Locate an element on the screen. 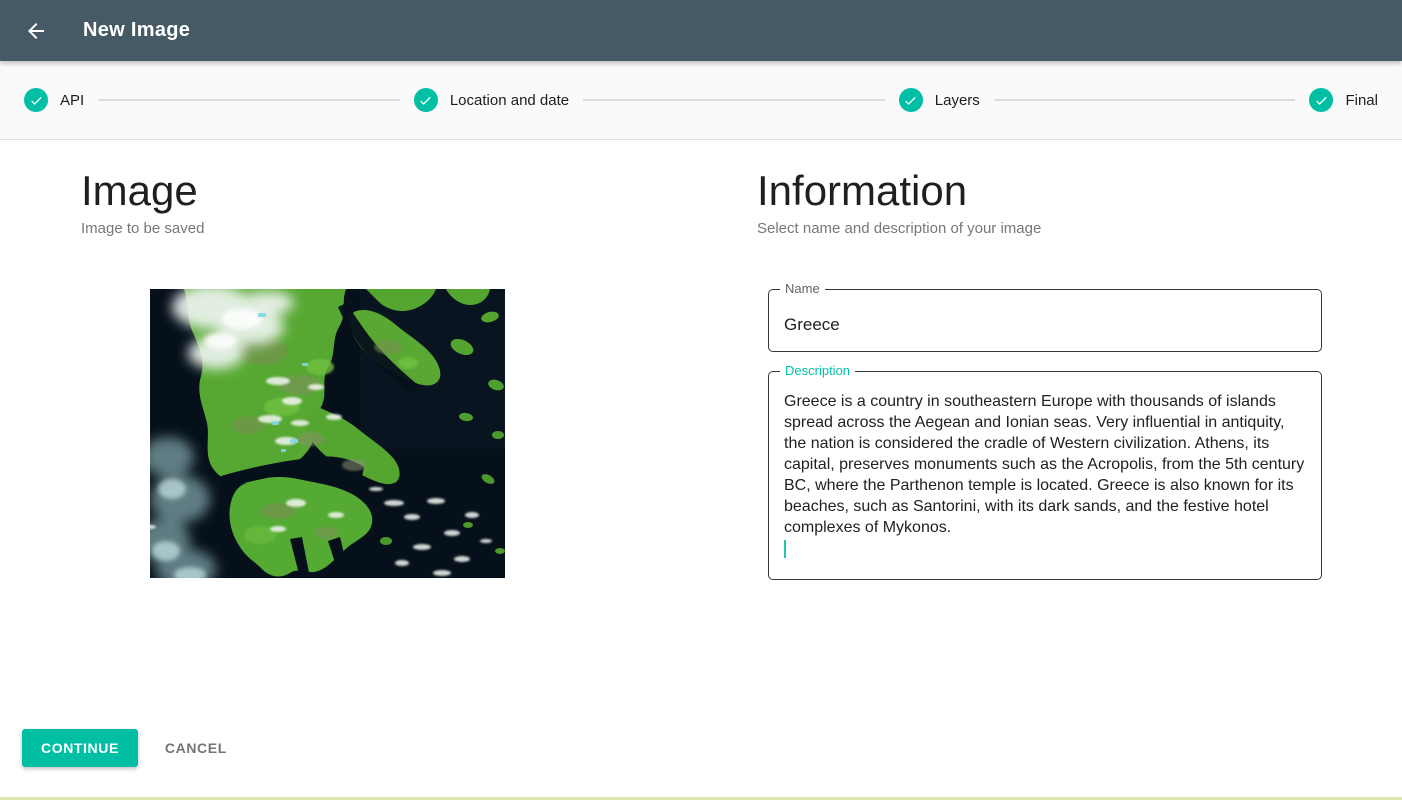 This screenshot has height=800, width=1402. action-buttons: CONTINUE CANCEL is located at coordinates (132, 748).